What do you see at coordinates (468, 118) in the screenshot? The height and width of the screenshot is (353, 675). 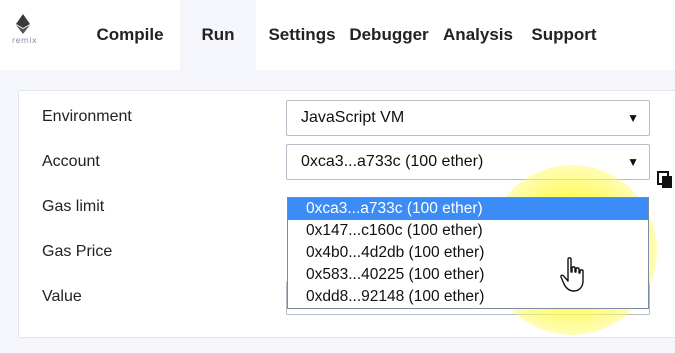 I see `environment-select: JavaScript VM ▼` at bounding box center [468, 118].